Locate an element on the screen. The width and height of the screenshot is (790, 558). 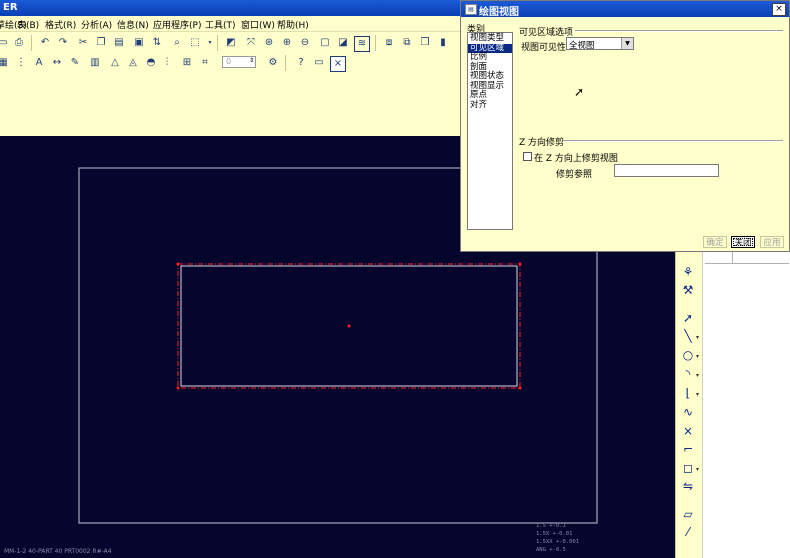
visibility-label: 视图可见性 is located at coordinates (544, 48).